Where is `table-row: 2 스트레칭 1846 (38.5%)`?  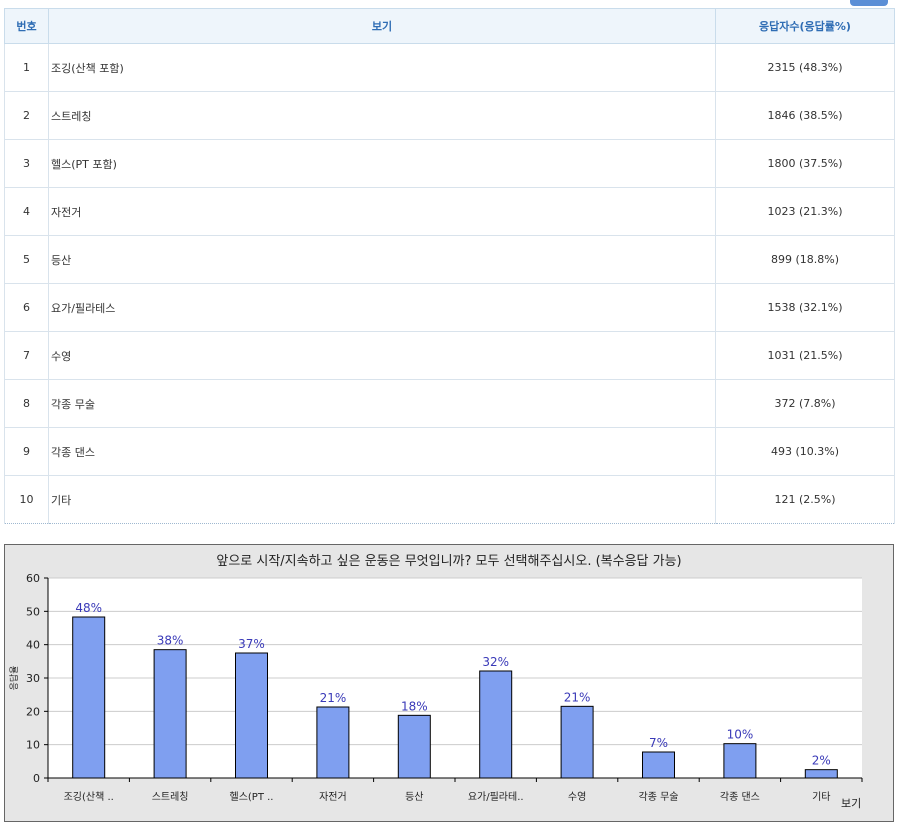 table-row: 2 스트레칭 1846 (38.5%) is located at coordinates (449, 115).